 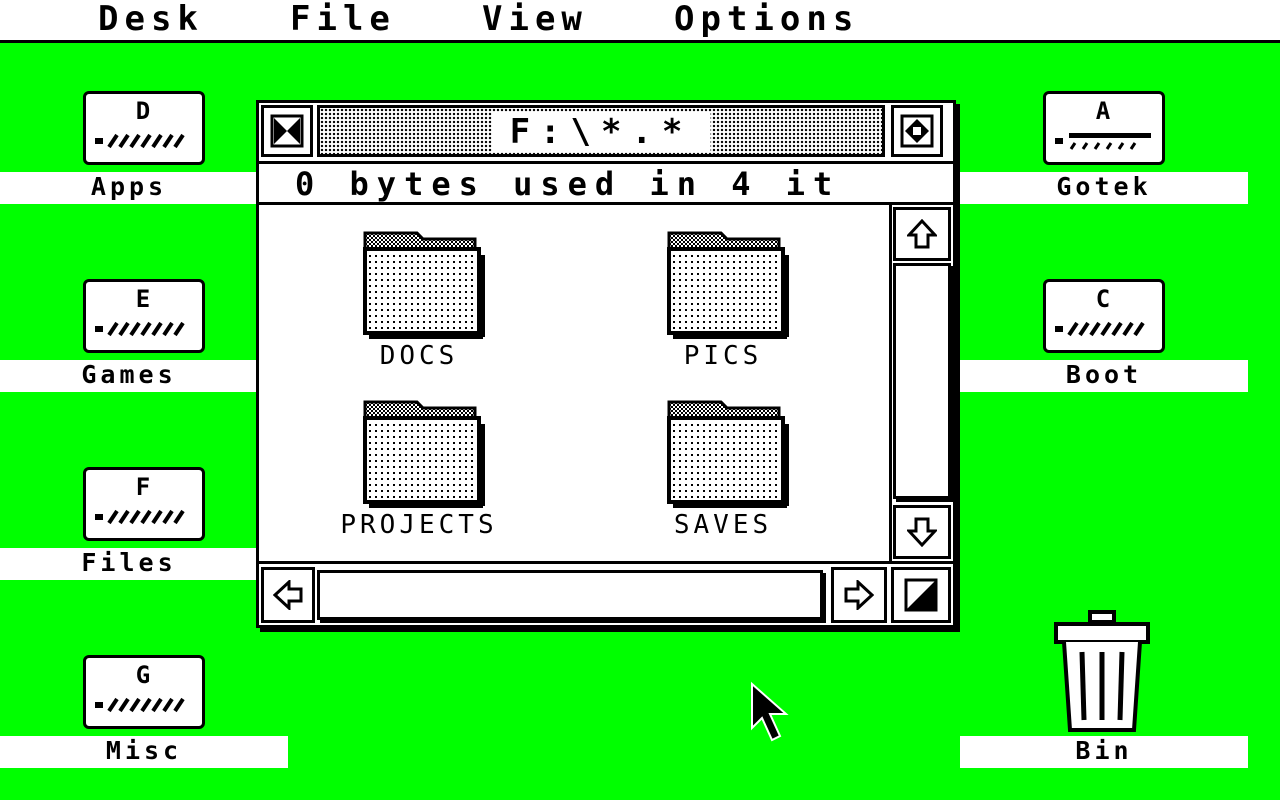 What do you see at coordinates (1104, 188) in the screenshot?
I see `drive-a-label: Gotek` at bounding box center [1104, 188].